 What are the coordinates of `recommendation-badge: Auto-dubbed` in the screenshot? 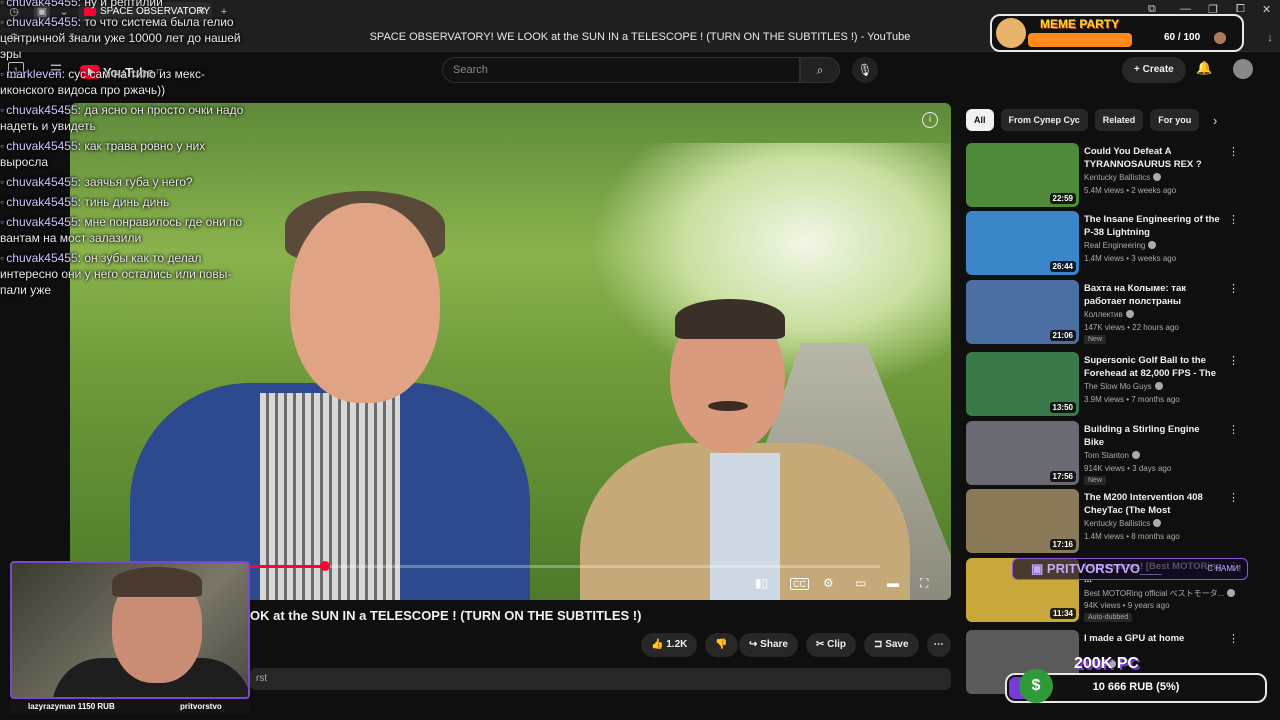 It's located at (1108, 617).